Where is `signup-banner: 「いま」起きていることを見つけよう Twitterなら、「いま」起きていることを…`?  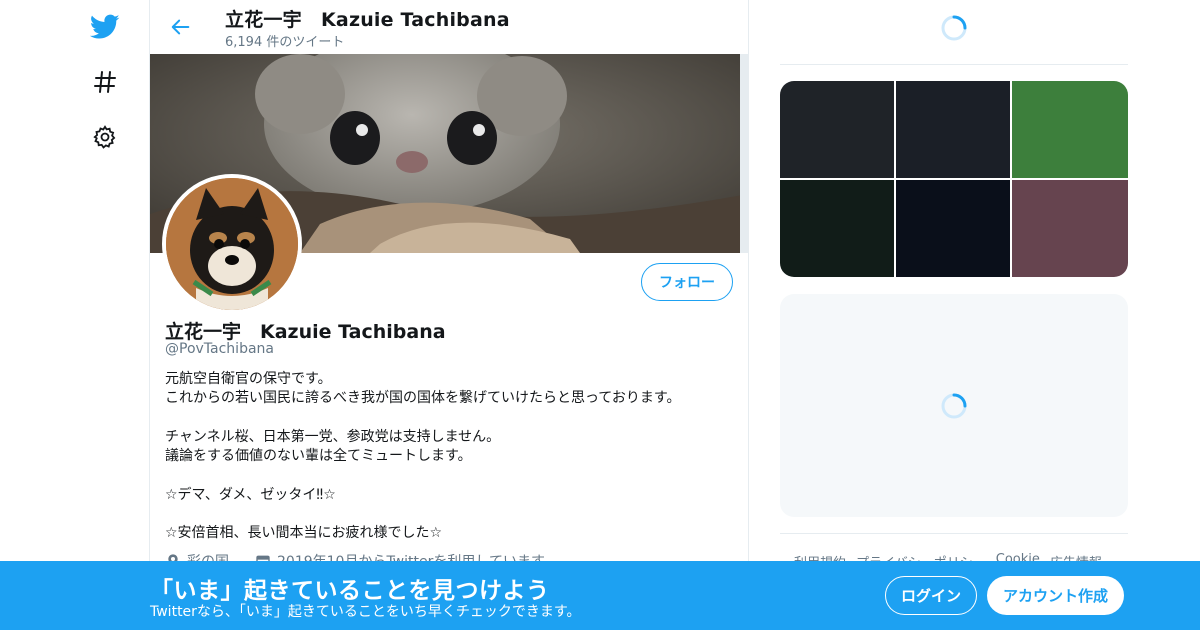
signup-banner: 「いま」起きていることを見つけよう Twitterなら、「いま」起きていることを… is located at coordinates (600, 595).